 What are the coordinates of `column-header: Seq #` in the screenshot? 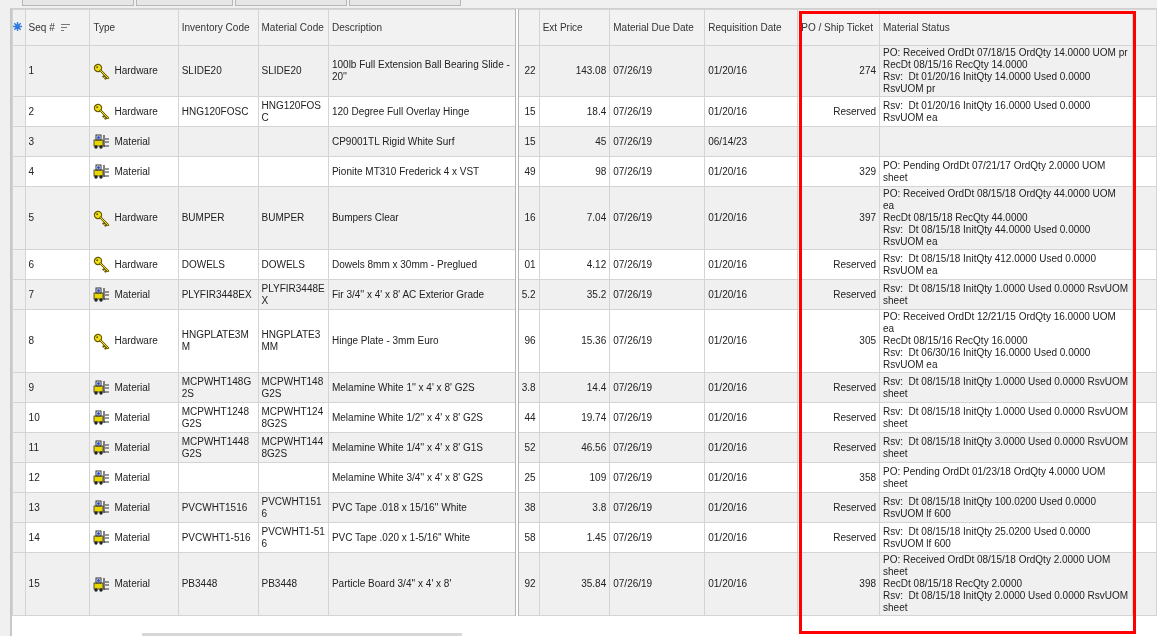 It's located at (57, 27).